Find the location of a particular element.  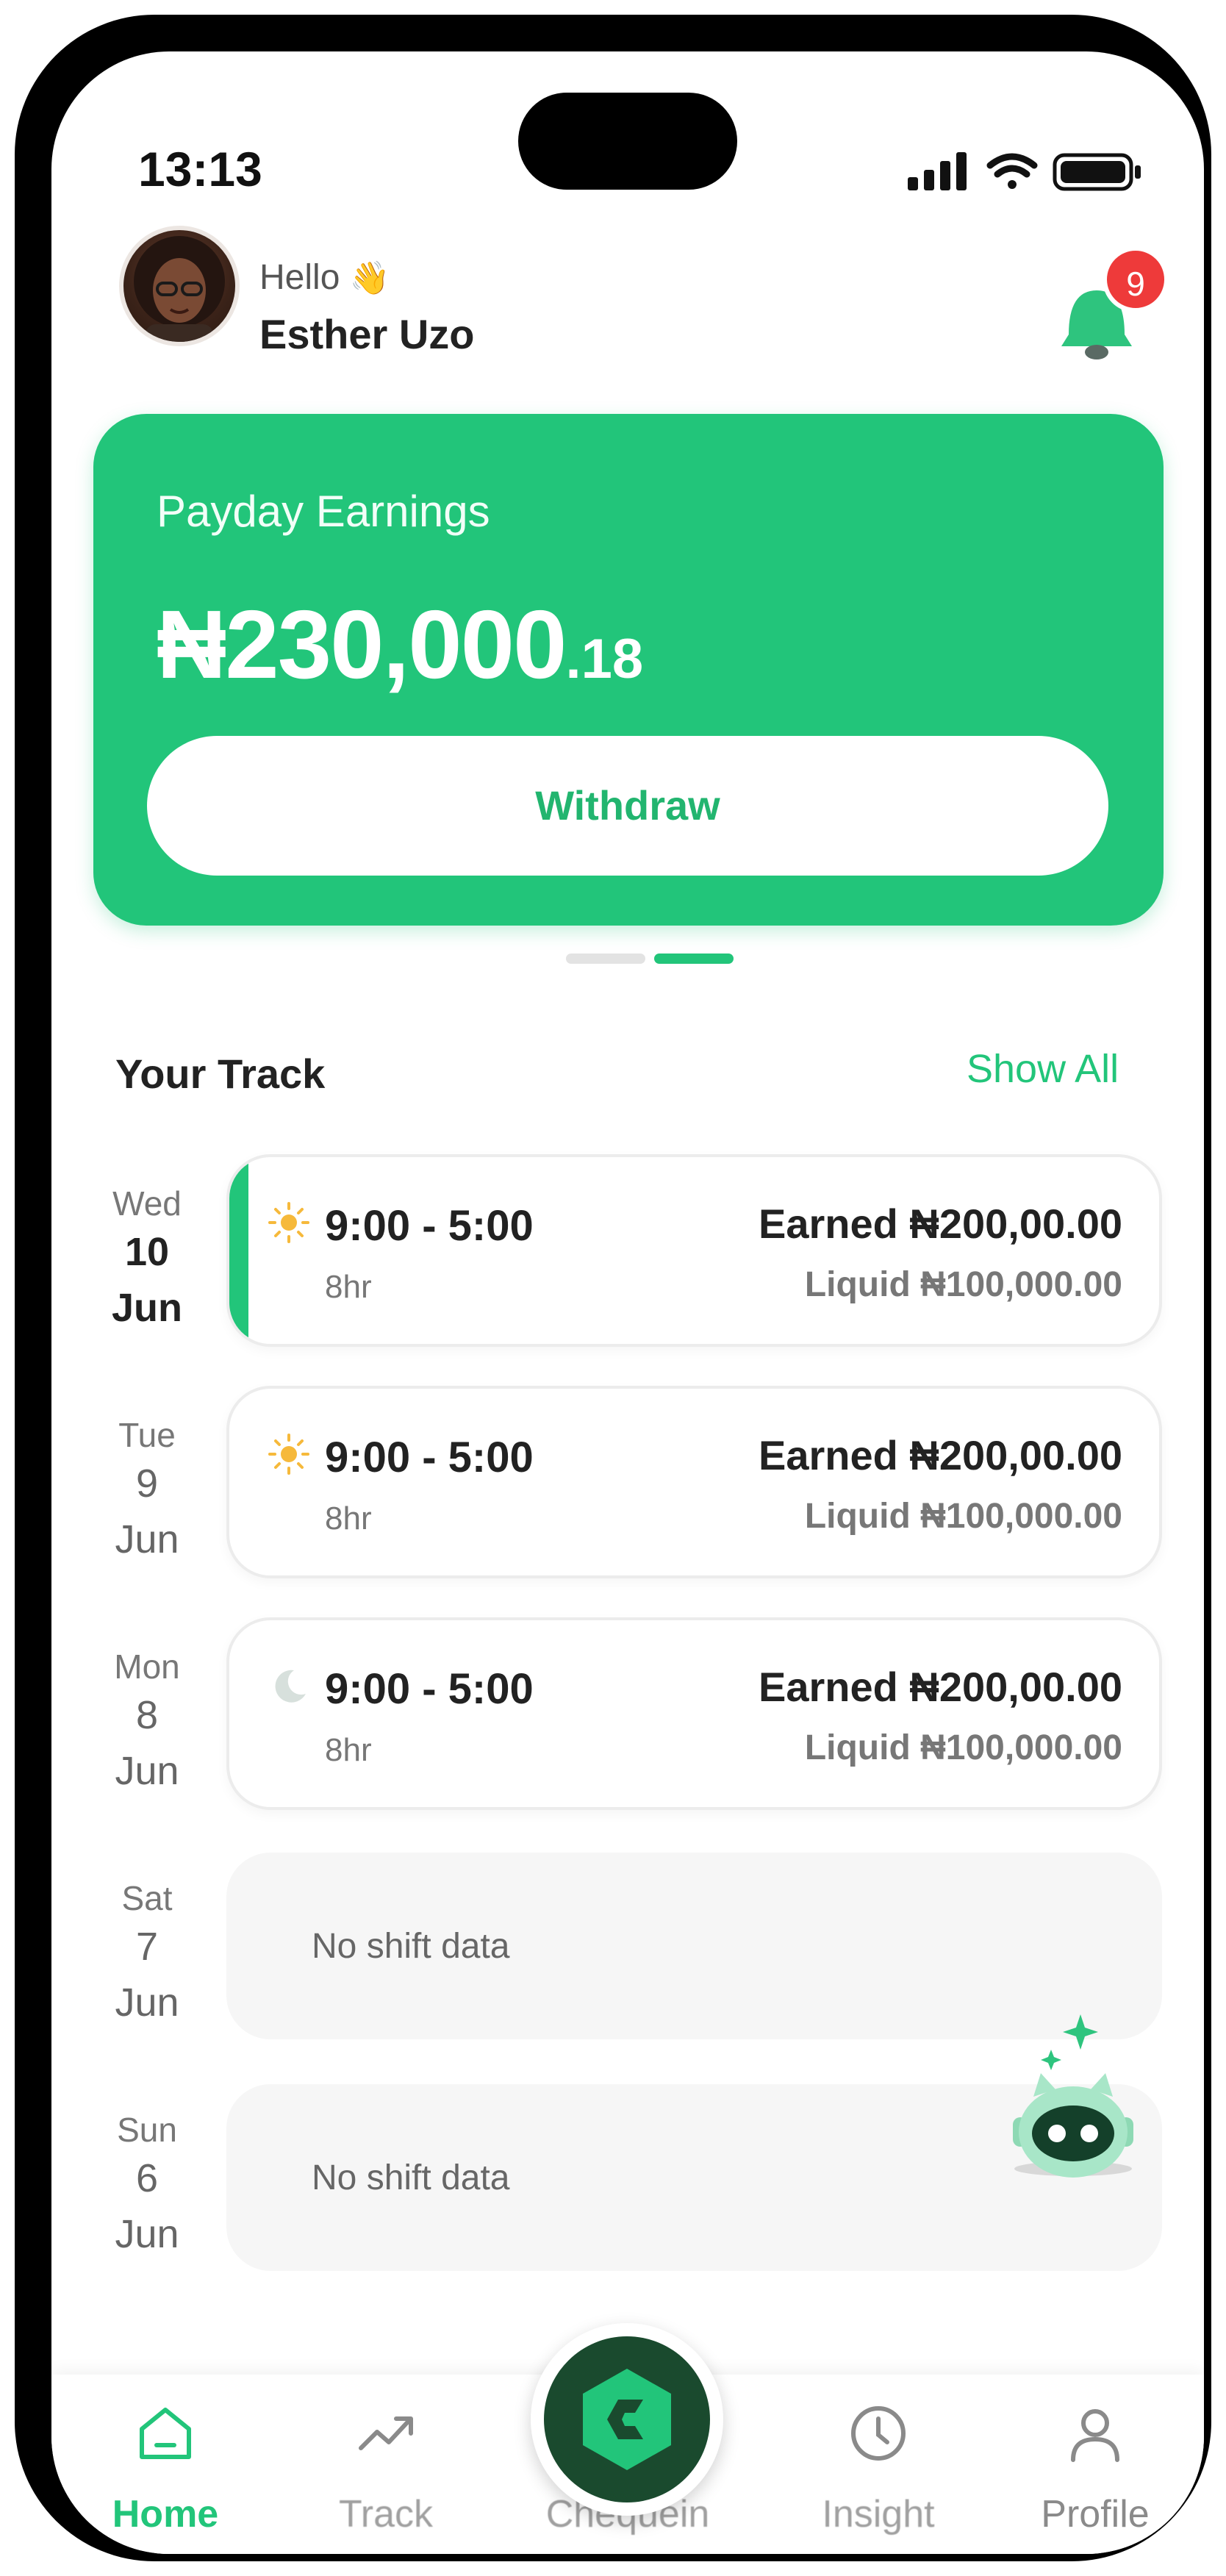

avatar is located at coordinates (179, 286).